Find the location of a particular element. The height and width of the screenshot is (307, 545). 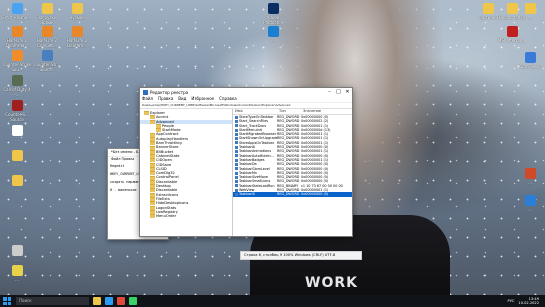

desktop-icon-right-6: Core Temp is located at coordinates (530, 60).